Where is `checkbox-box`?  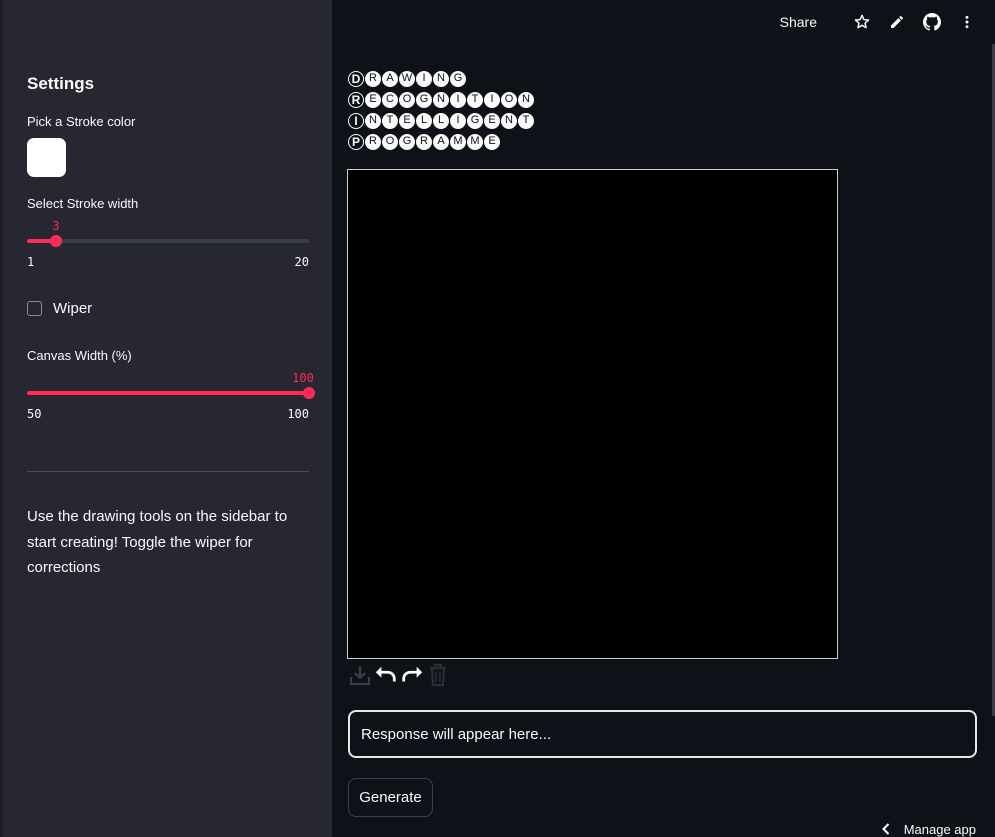
checkbox-box is located at coordinates (34, 308).